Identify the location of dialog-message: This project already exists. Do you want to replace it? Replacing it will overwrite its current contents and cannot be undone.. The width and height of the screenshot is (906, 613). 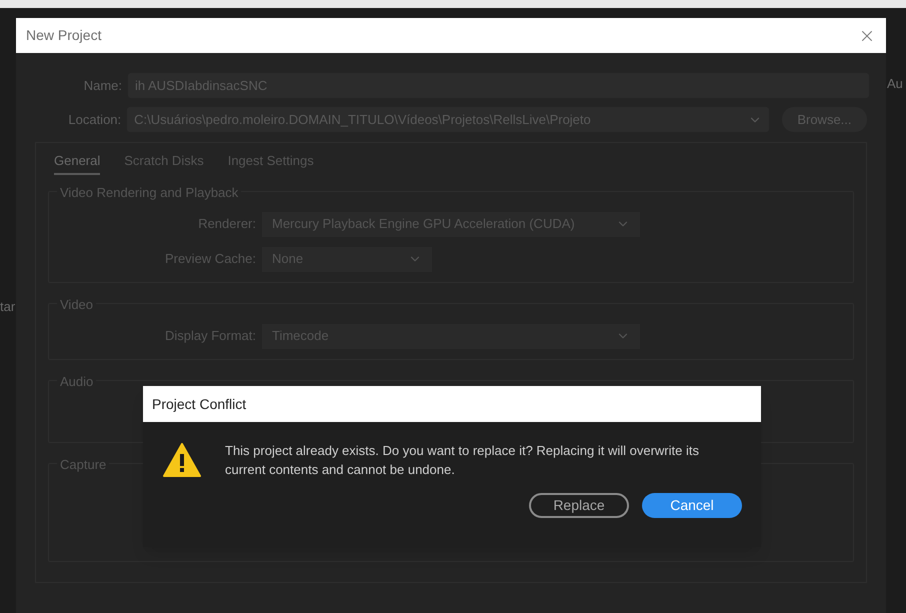
(462, 460).